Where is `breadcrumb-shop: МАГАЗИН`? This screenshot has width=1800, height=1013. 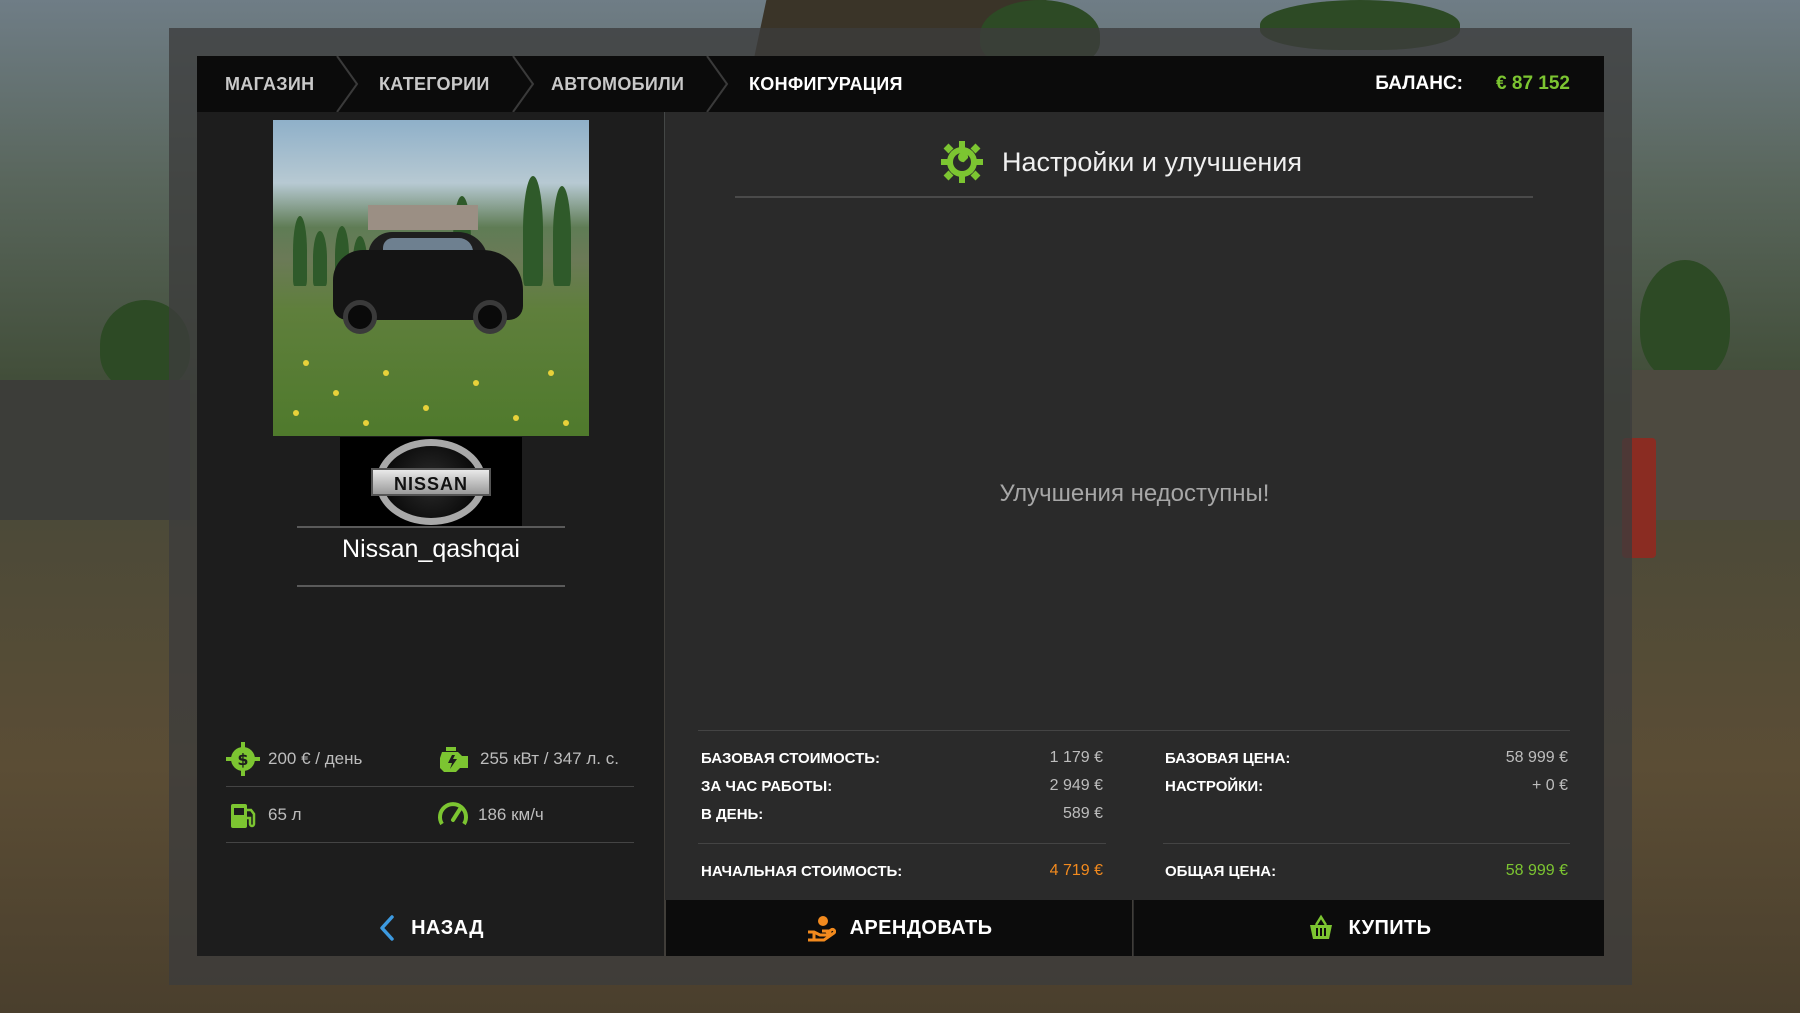
breadcrumb-shop: МАГАЗИН is located at coordinates (269, 84).